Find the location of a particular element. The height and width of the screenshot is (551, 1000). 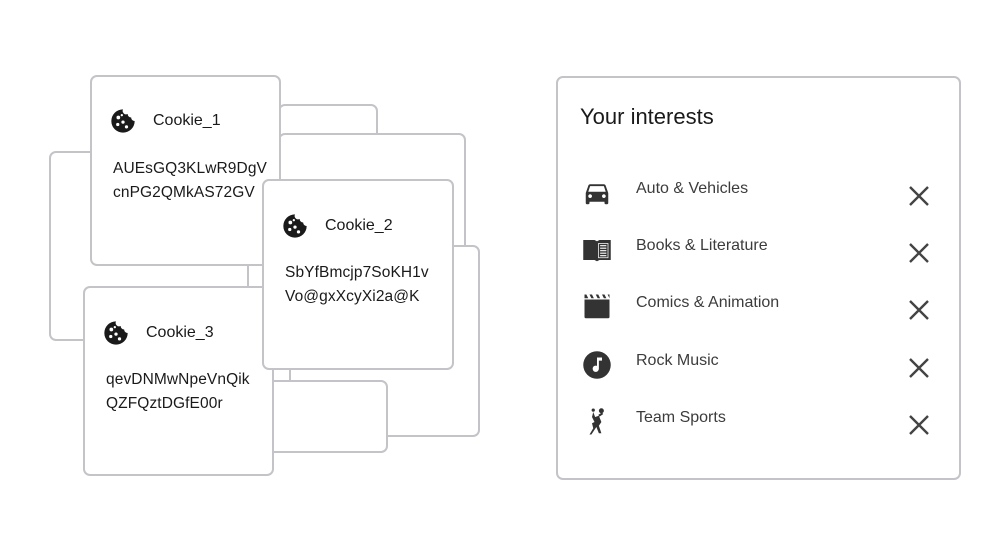

cookie-card-3: Cookie_3 qevDNMwNpeVnQik QZFQztDGfE00r is located at coordinates (178, 381).